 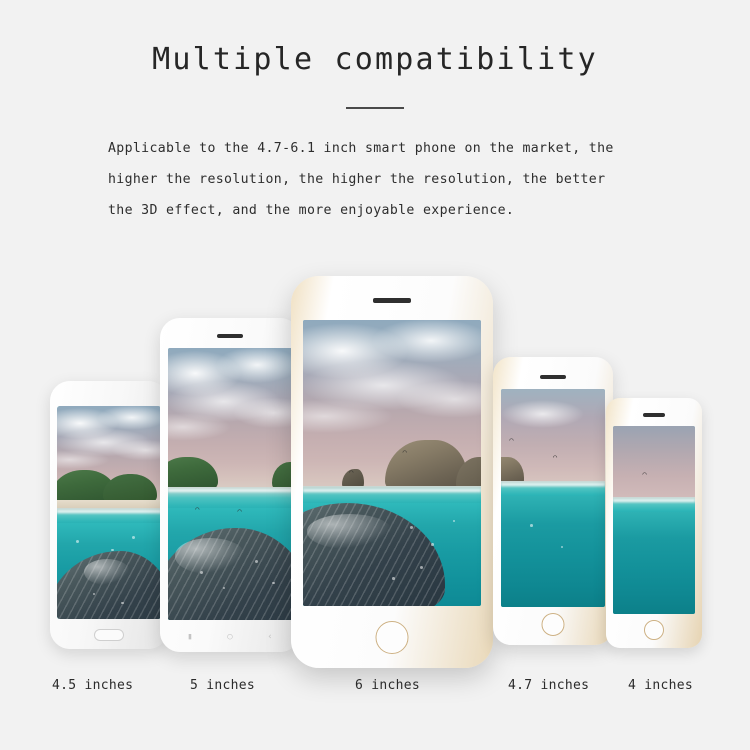 I want to click on phone-4-home-button, so click(x=553, y=624).